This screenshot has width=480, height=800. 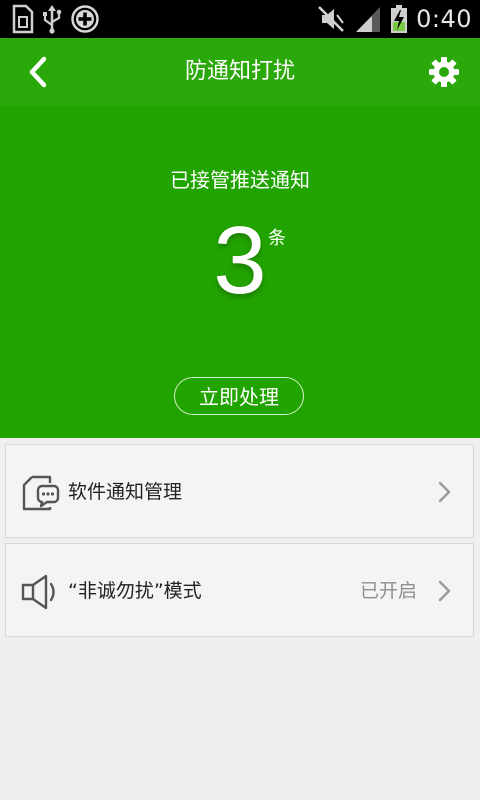 What do you see at coordinates (38, 592) in the screenshot?
I see `speaker-icon` at bounding box center [38, 592].